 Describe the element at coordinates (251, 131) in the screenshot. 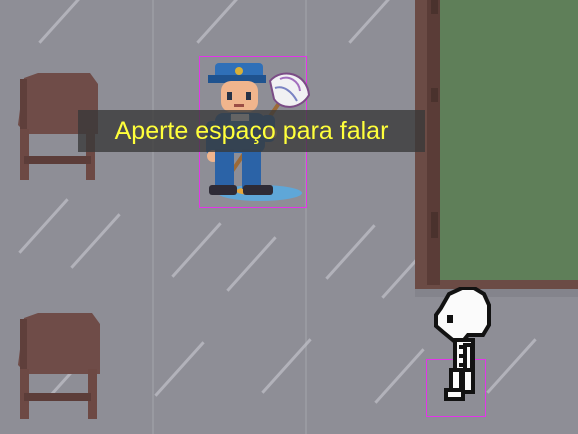

I see `interaction-prompt: Aperte espaço para falar` at that location.